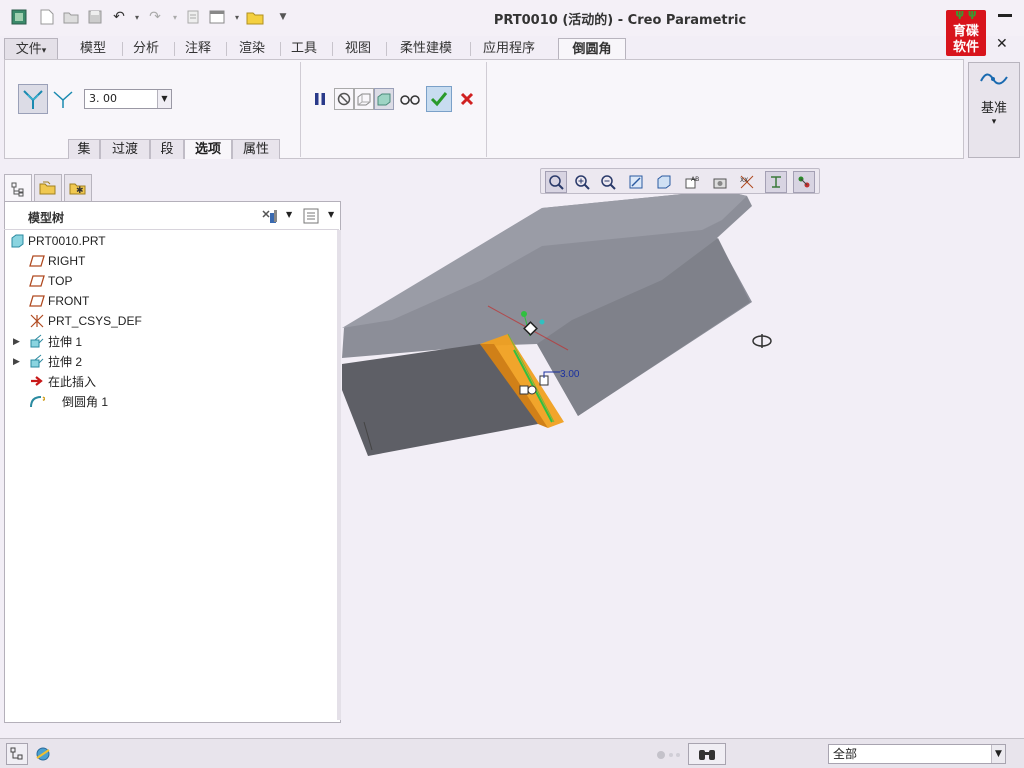  What do you see at coordinates (255, 17) in the screenshot?
I see `close-window-icon` at bounding box center [255, 17].